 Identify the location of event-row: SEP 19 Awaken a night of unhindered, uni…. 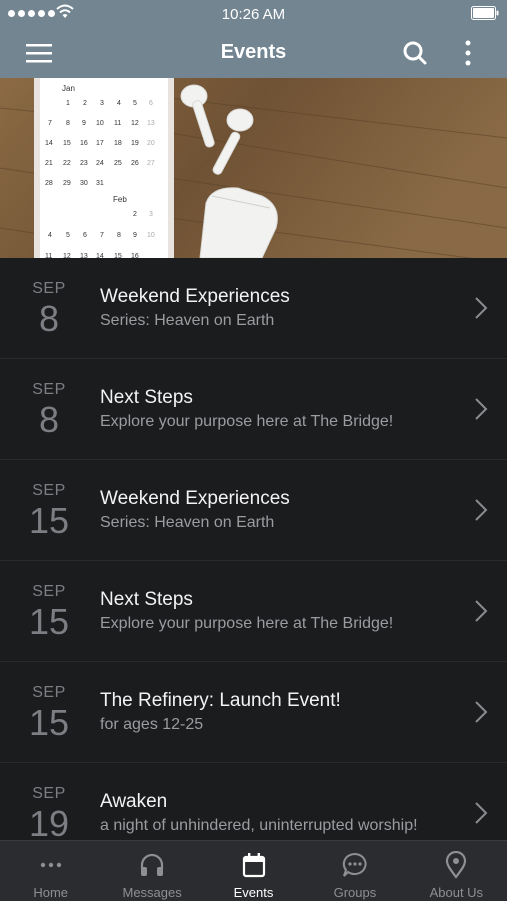
(253, 801).